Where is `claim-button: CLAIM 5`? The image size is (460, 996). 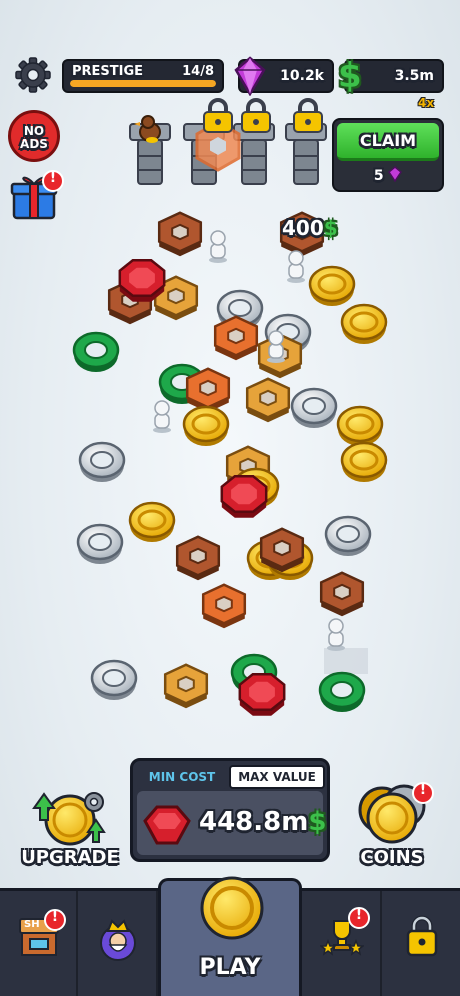
claim-button: CLAIM 5 is located at coordinates (388, 155).